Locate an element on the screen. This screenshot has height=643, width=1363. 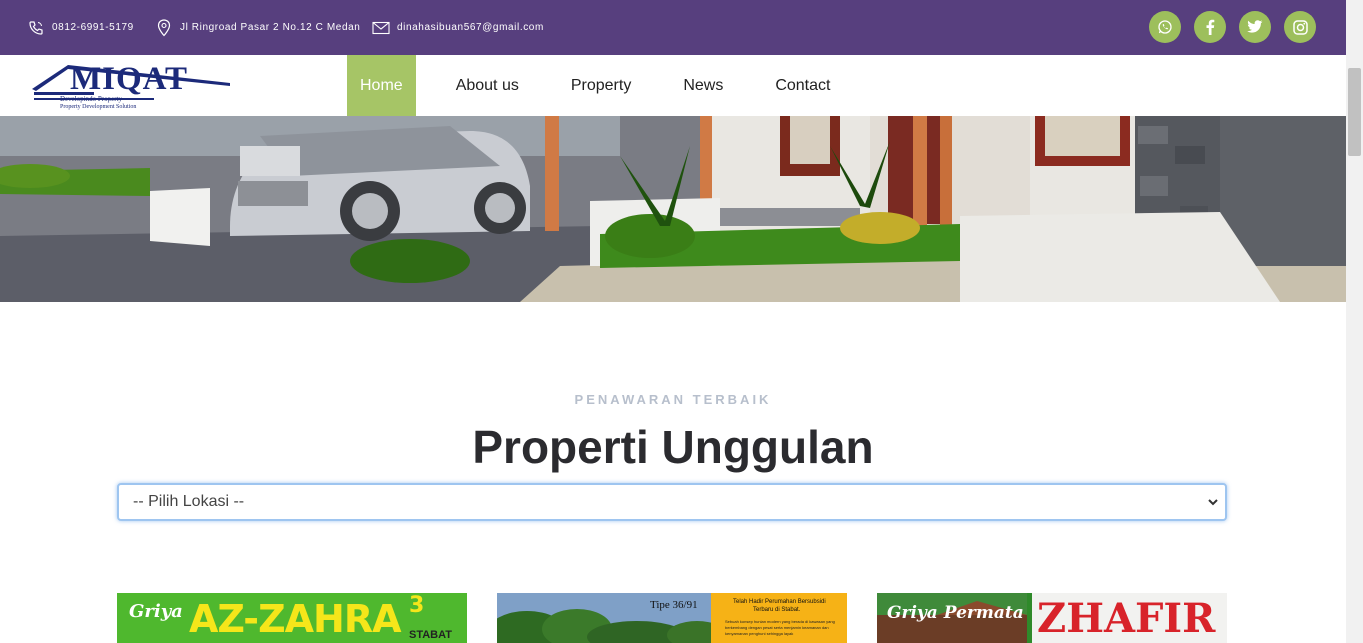
card2-type: Tipe 36/91 is located at coordinates (674, 605).